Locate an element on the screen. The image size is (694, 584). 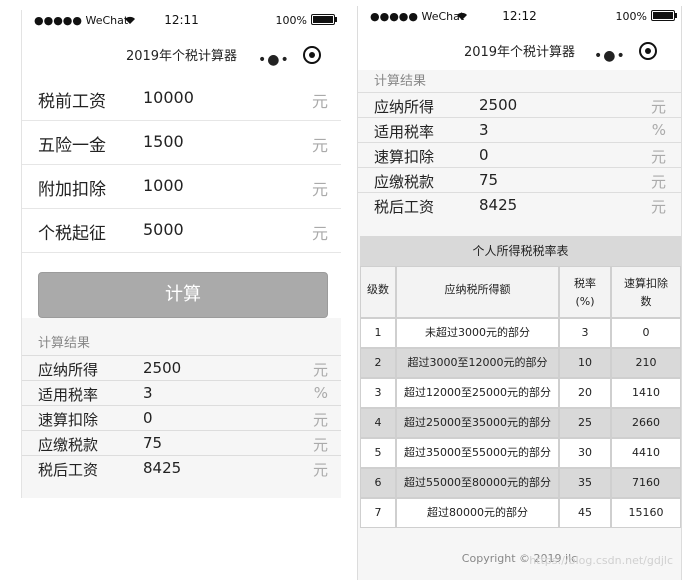
field-label: 税前工资 is located at coordinates (72, 102).